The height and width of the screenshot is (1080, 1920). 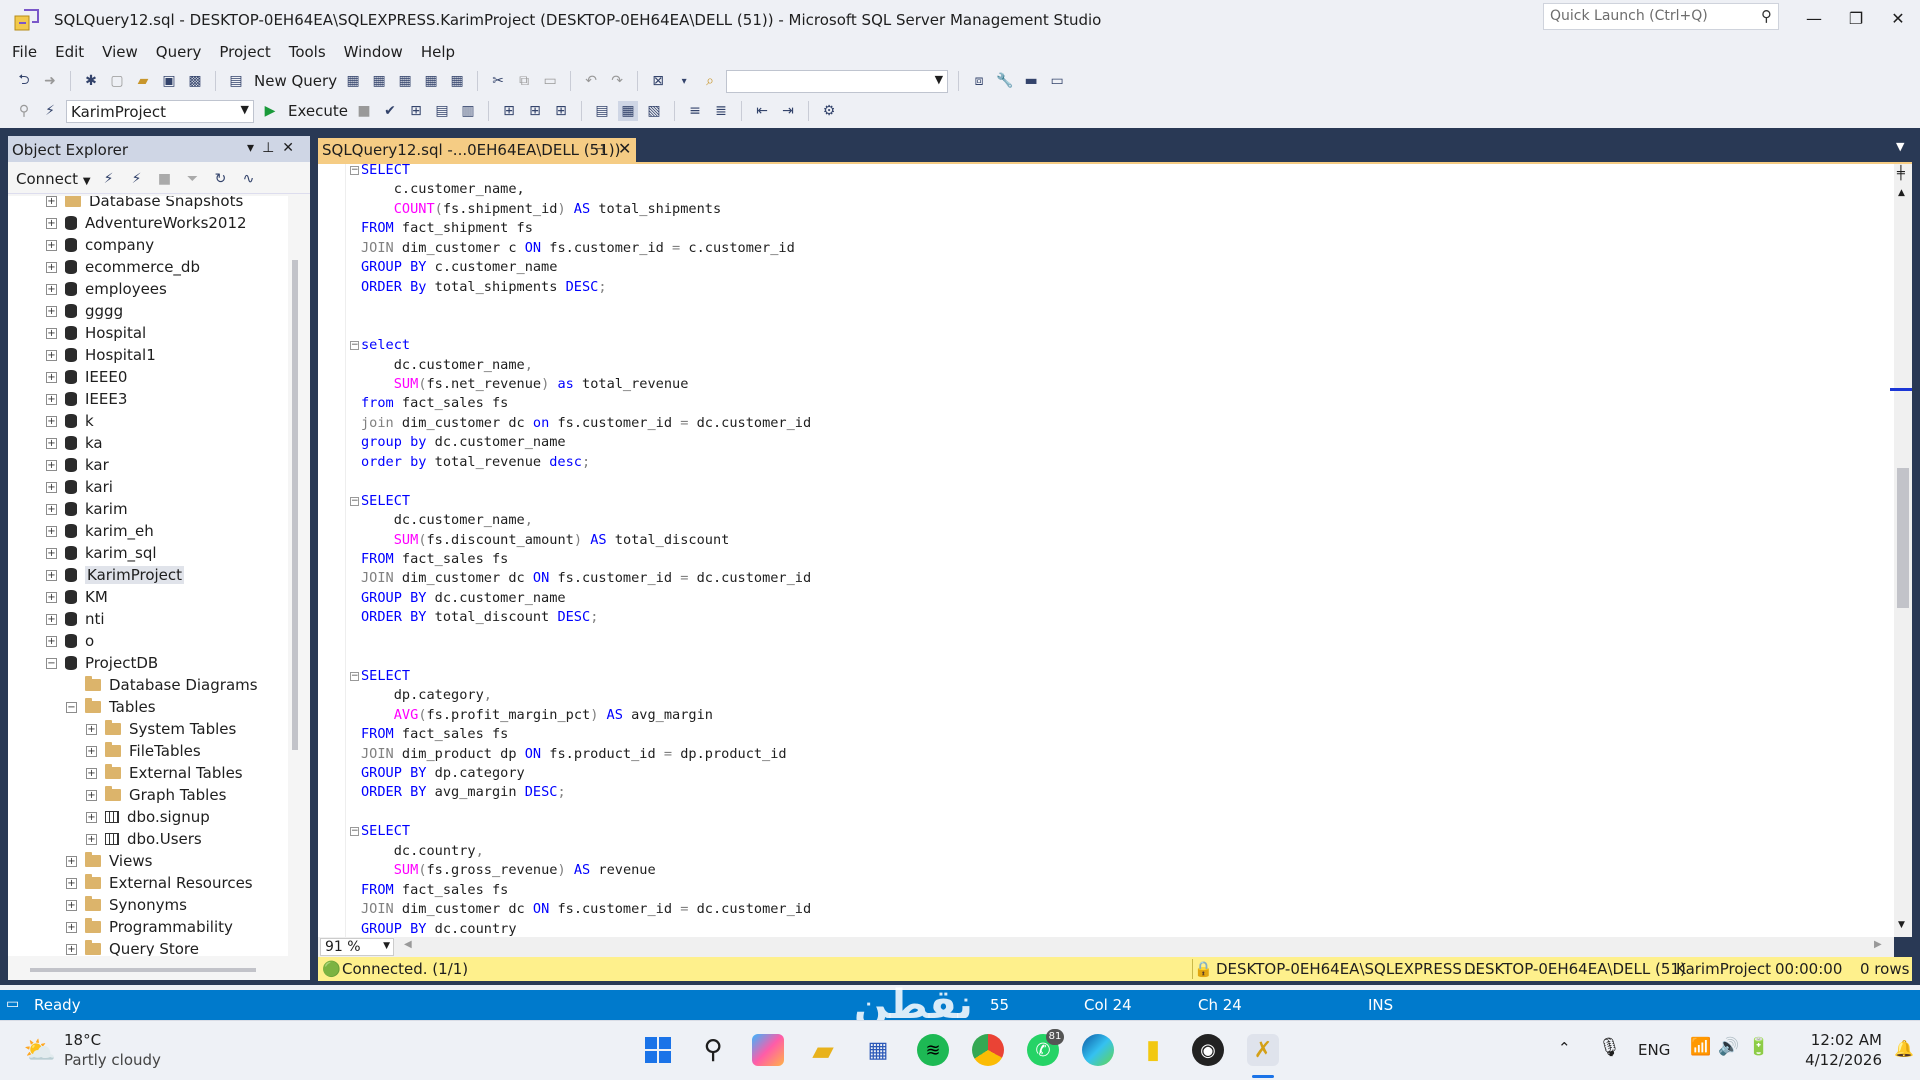 What do you see at coordinates (1814, 19) in the screenshot?
I see `minimize-button: —` at bounding box center [1814, 19].